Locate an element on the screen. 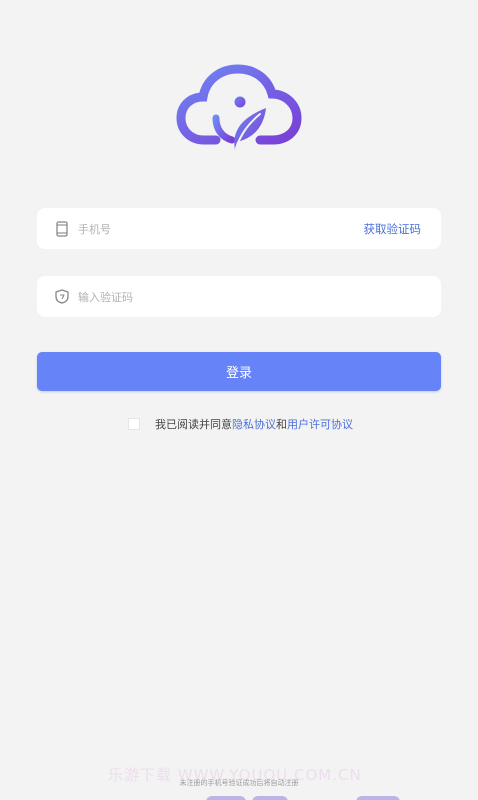  login-button: 登录 is located at coordinates (239, 371).